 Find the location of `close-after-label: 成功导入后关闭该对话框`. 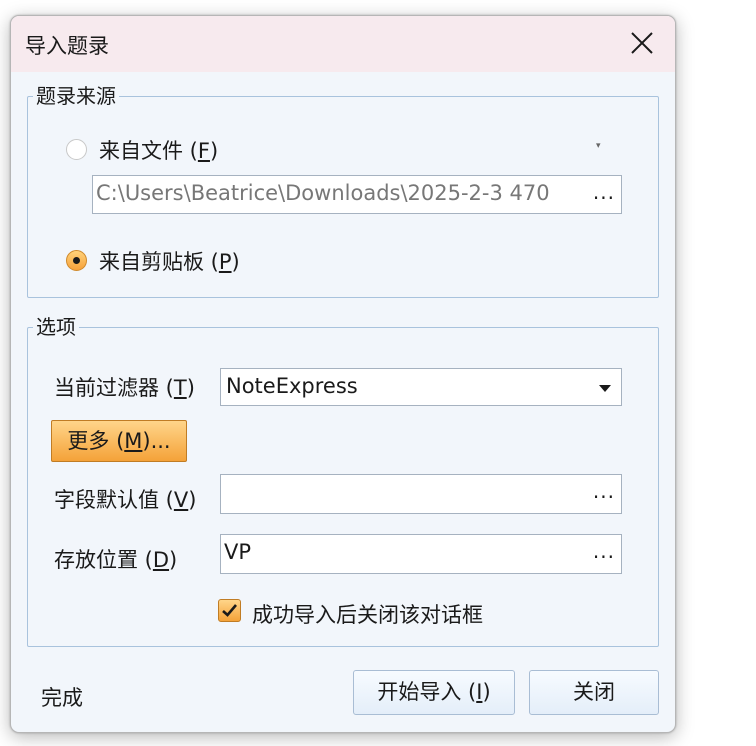

close-after-label: 成功导入后关闭该对话框 is located at coordinates (367, 614).